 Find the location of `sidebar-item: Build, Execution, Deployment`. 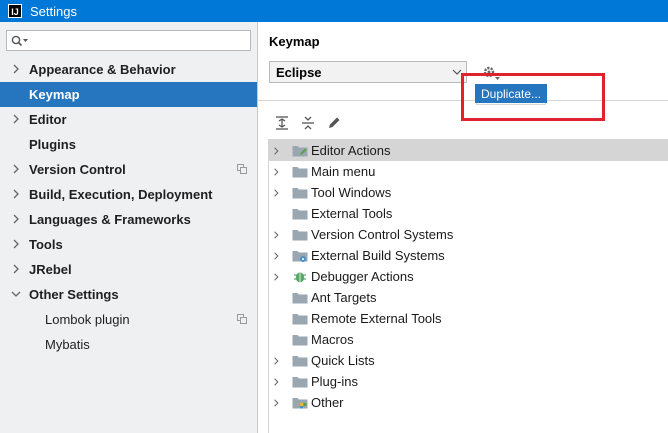

sidebar-item: Build, Execution, Deployment is located at coordinates (128, 194).